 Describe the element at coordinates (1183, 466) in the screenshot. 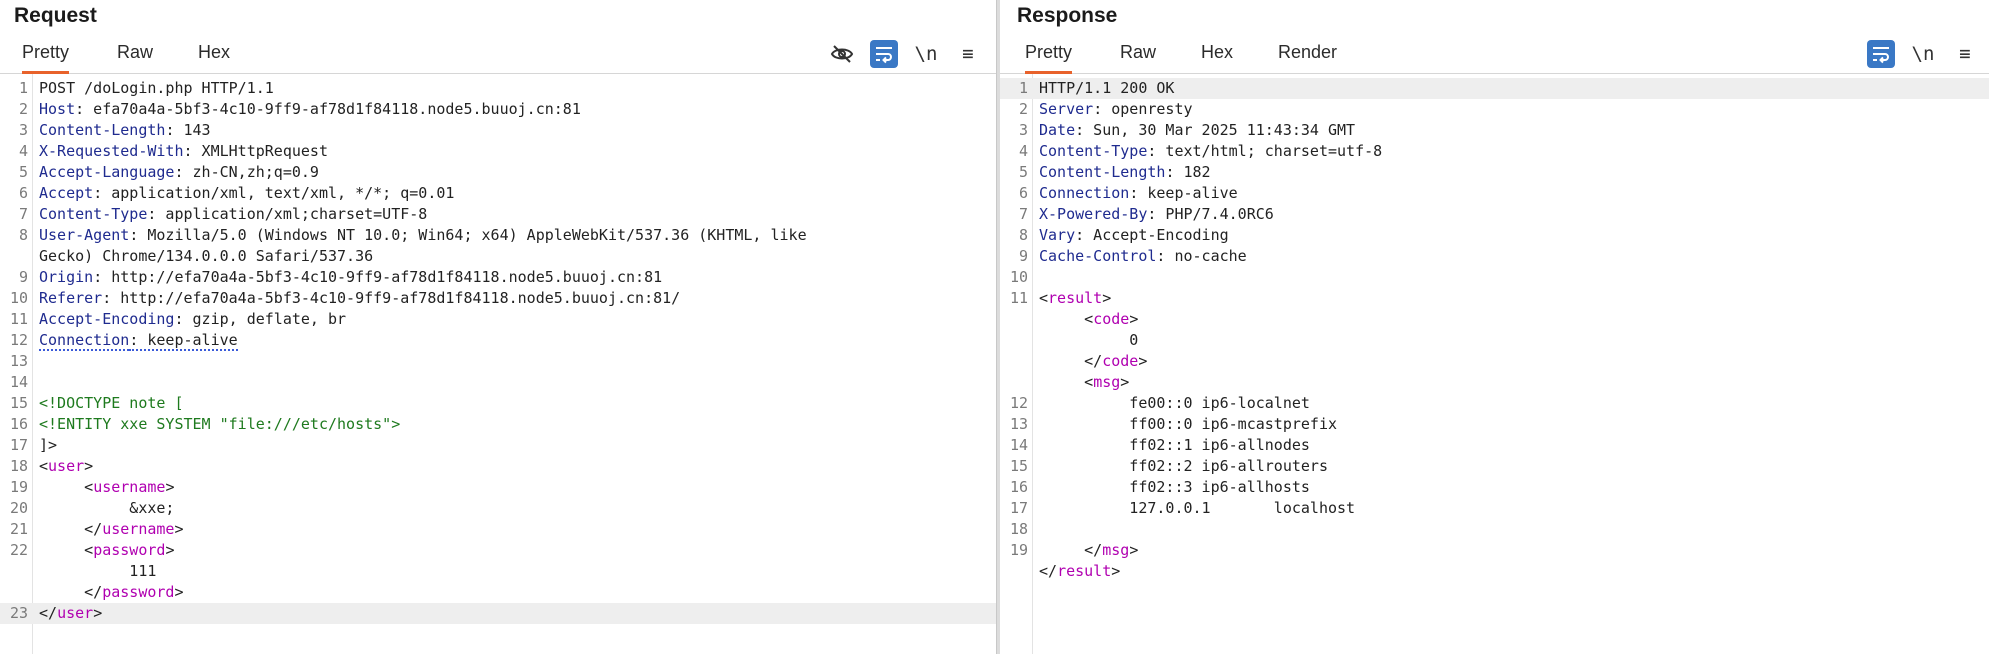

I see `line-code: ff02::2 ip6-allrouters` at that location.